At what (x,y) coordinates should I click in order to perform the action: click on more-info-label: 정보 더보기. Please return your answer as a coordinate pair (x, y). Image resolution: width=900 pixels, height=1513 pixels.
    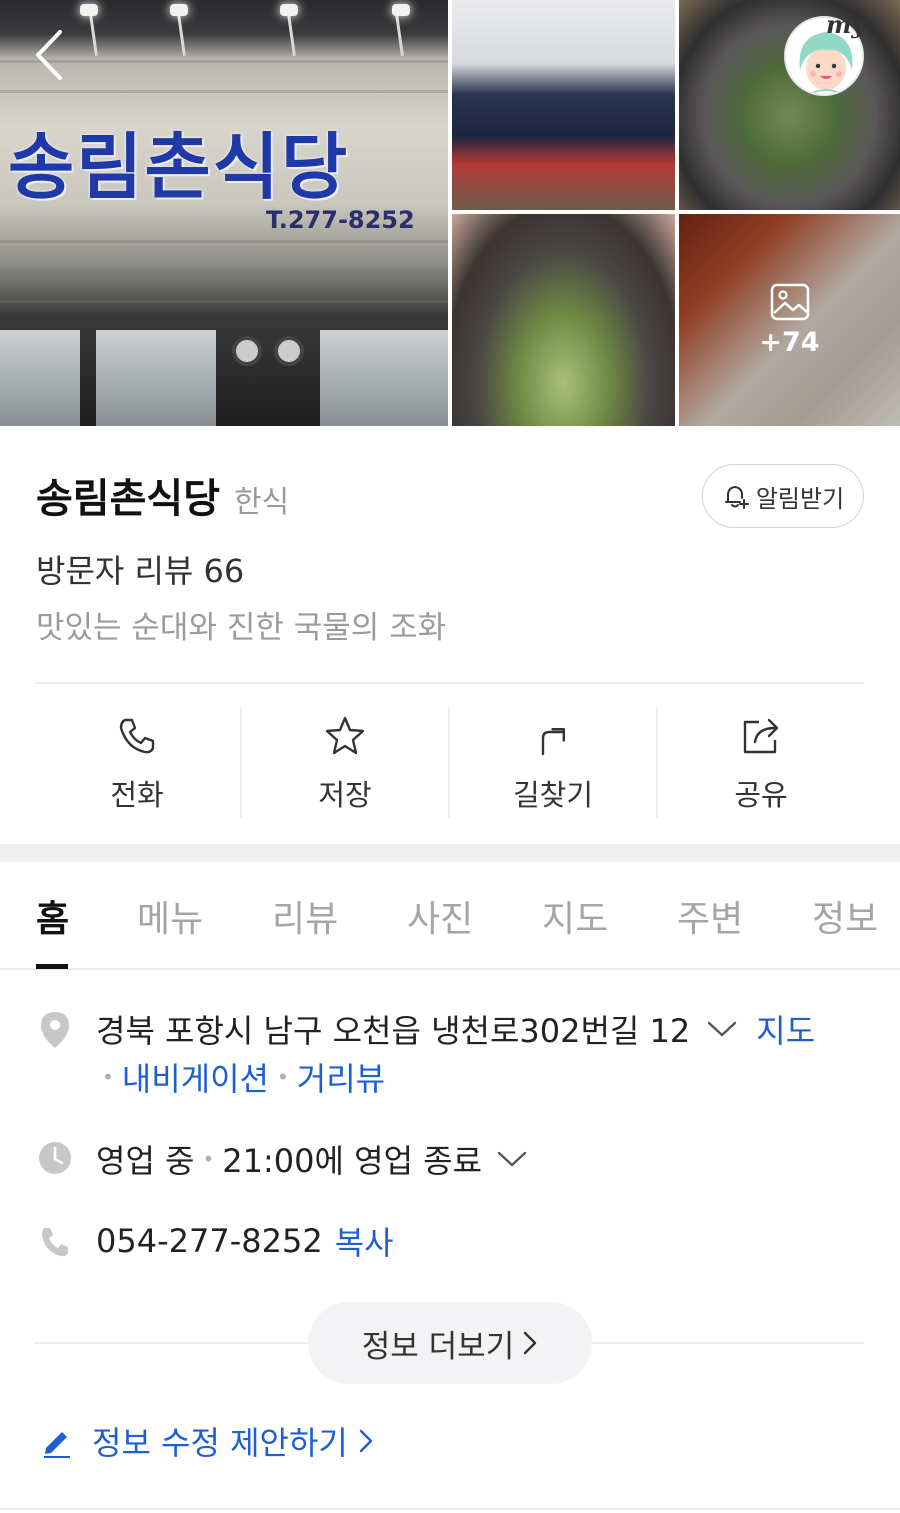
    Looking at the image, I should click on (438, 1346).